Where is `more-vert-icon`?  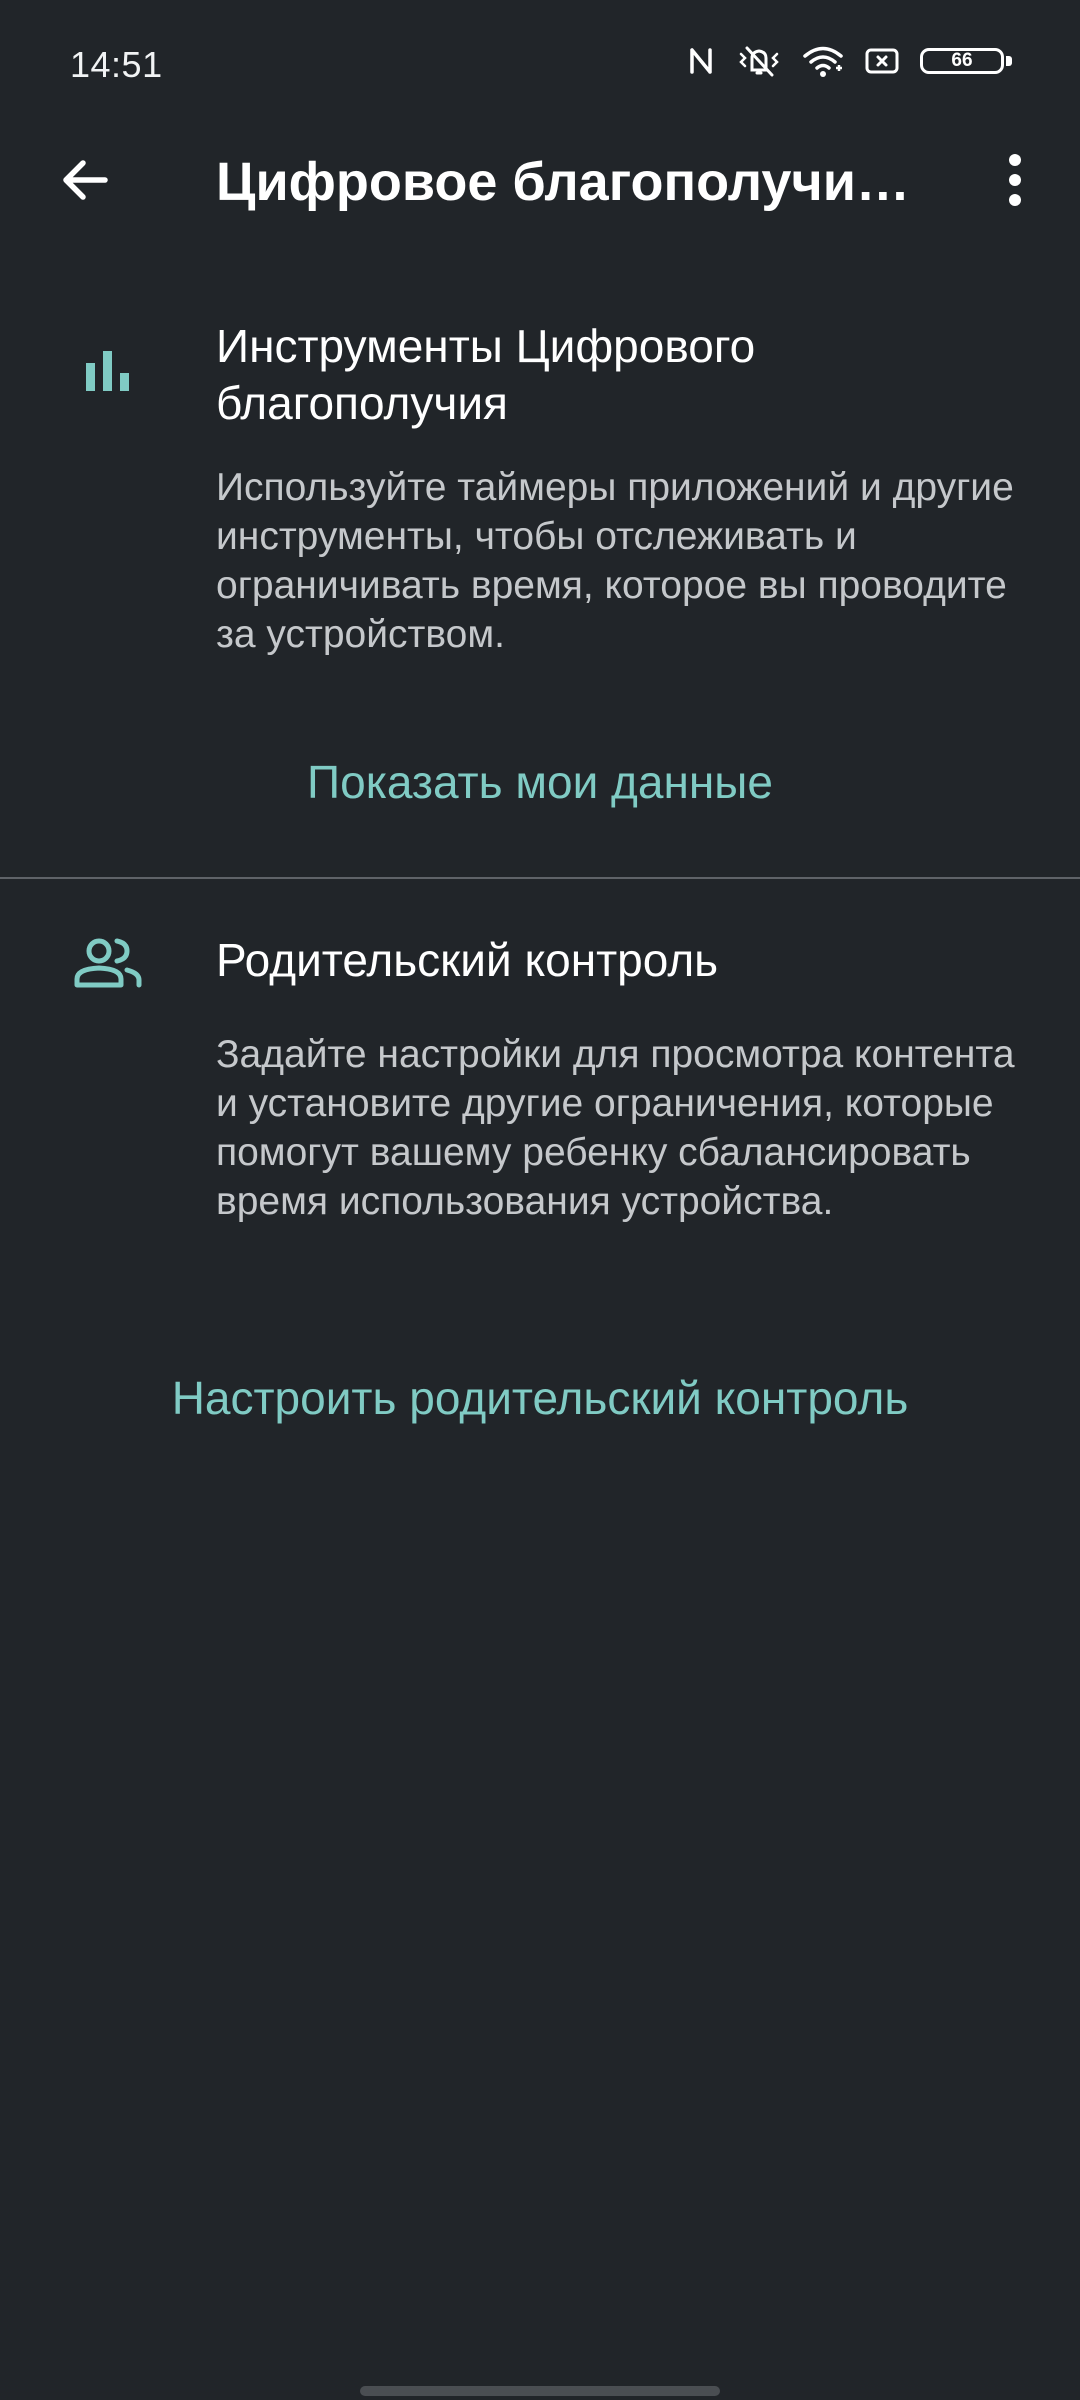 more-vert-icon is located at coordinates (1015, 180).